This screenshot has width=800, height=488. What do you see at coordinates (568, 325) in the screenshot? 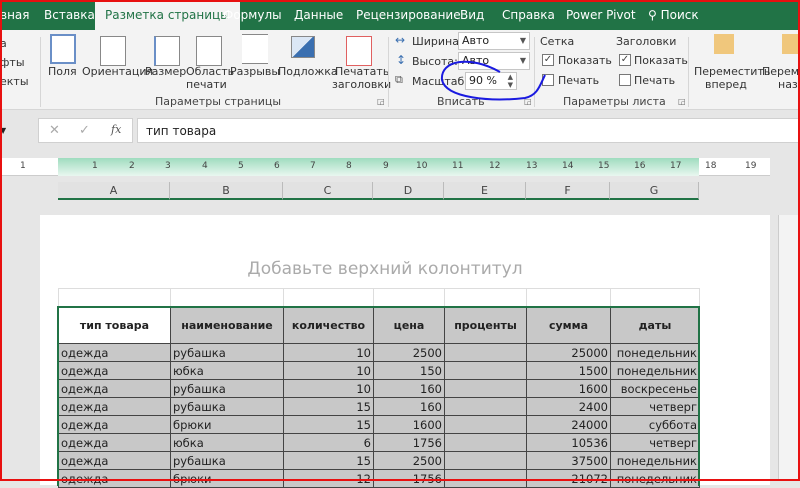
I see `header-cell: сумма` at bounding box center [568, 325].